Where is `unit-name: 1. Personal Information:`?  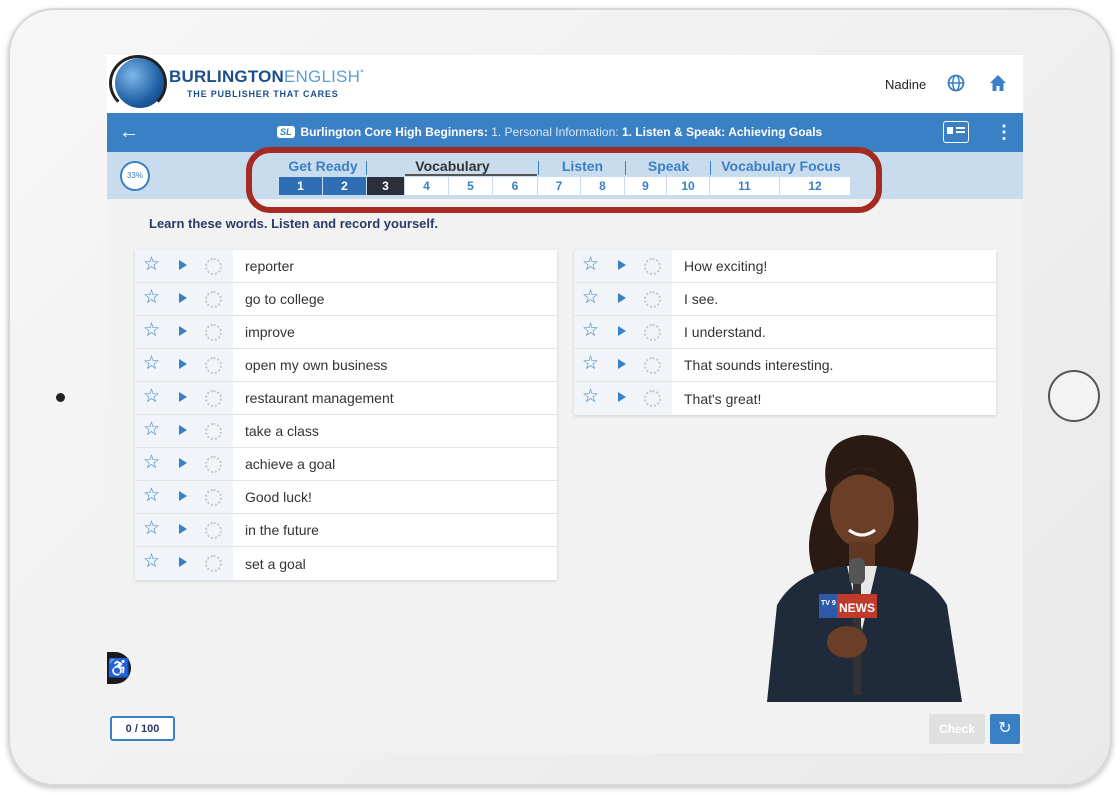
unit-name: 1. Personal Information: is located at coordinates (554, 132).